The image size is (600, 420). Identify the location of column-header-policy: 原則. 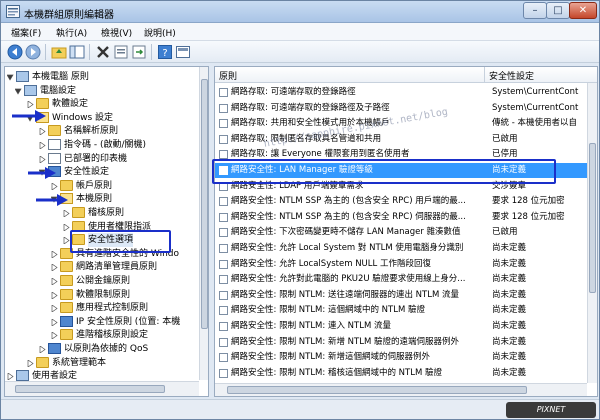
(228, 75).